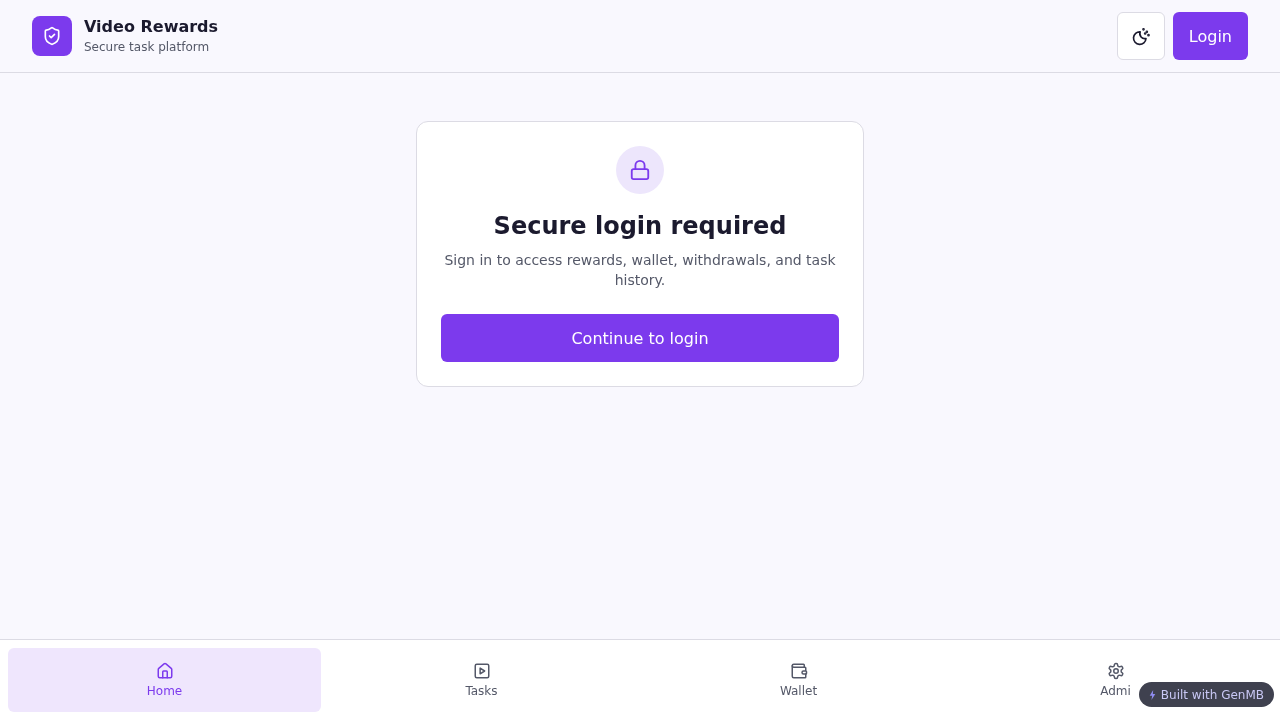  I want to click on wallet-icon, so click(798, 670).